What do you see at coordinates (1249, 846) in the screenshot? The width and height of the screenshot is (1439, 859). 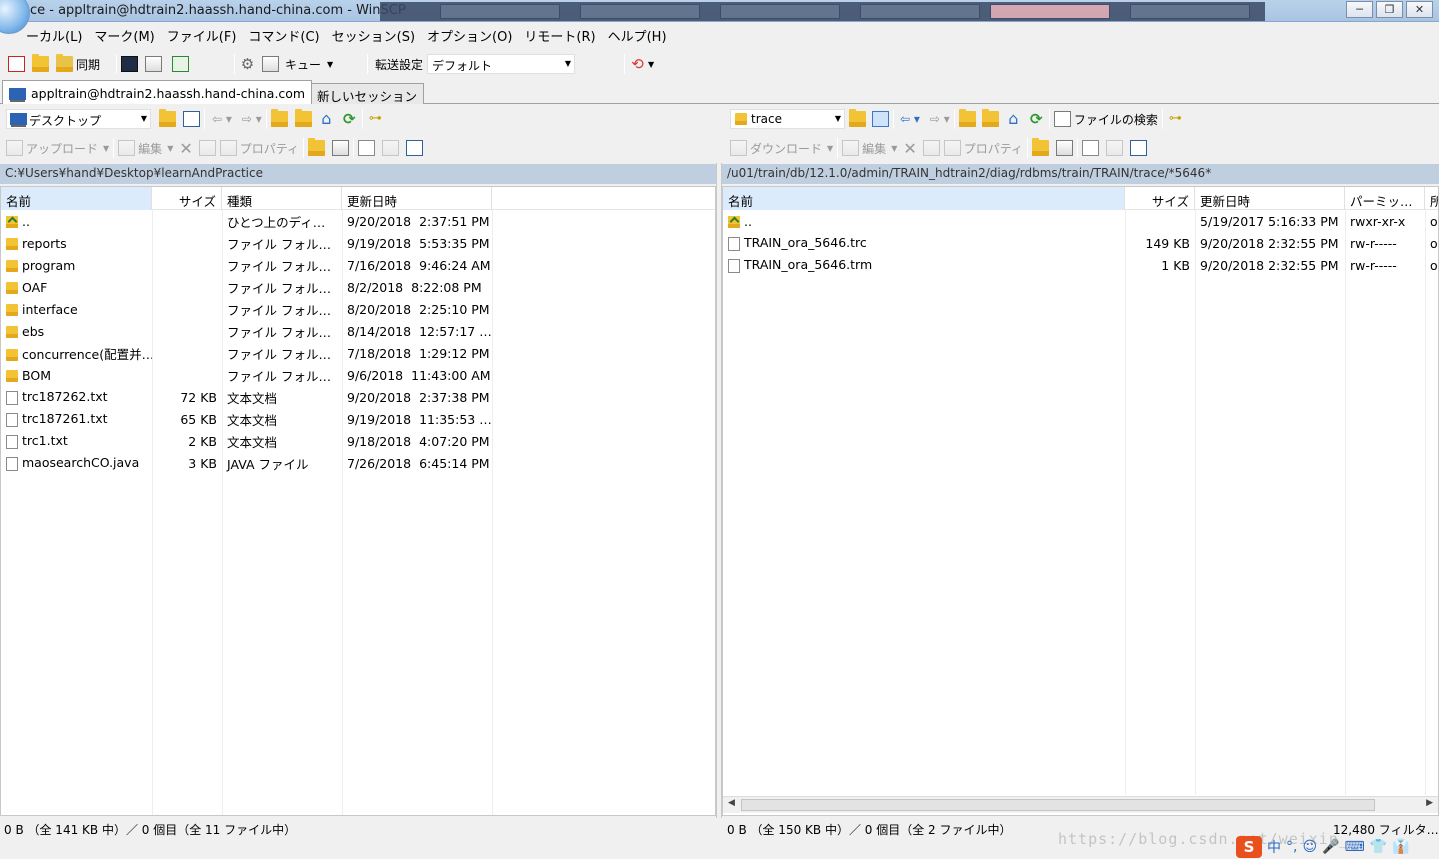 I see `sogou-ime-icon: S` at bounding box center [1249, 846].